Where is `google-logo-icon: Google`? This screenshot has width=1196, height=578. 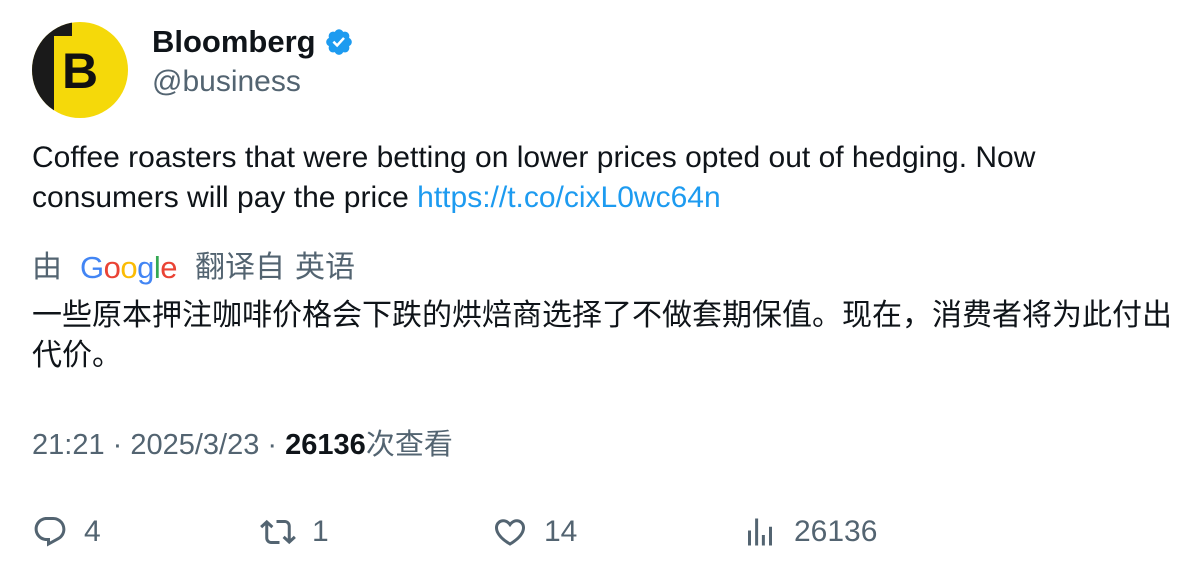 google-logo-icon: Google is located at coordinates (129, 267).